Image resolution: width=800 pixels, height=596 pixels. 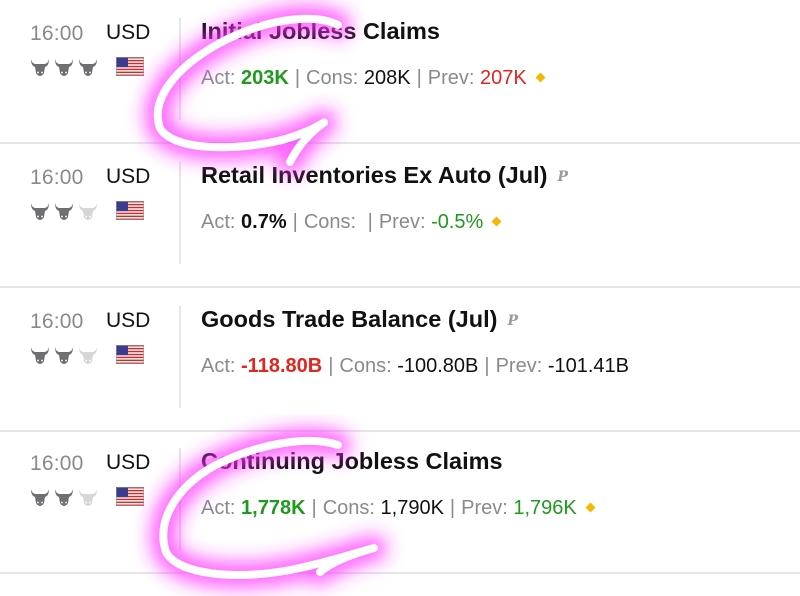 What do you see at coordinates (545, 508) in the screenshot?
I see `previous-value: 1,796K` at bounding box center [545, 508].